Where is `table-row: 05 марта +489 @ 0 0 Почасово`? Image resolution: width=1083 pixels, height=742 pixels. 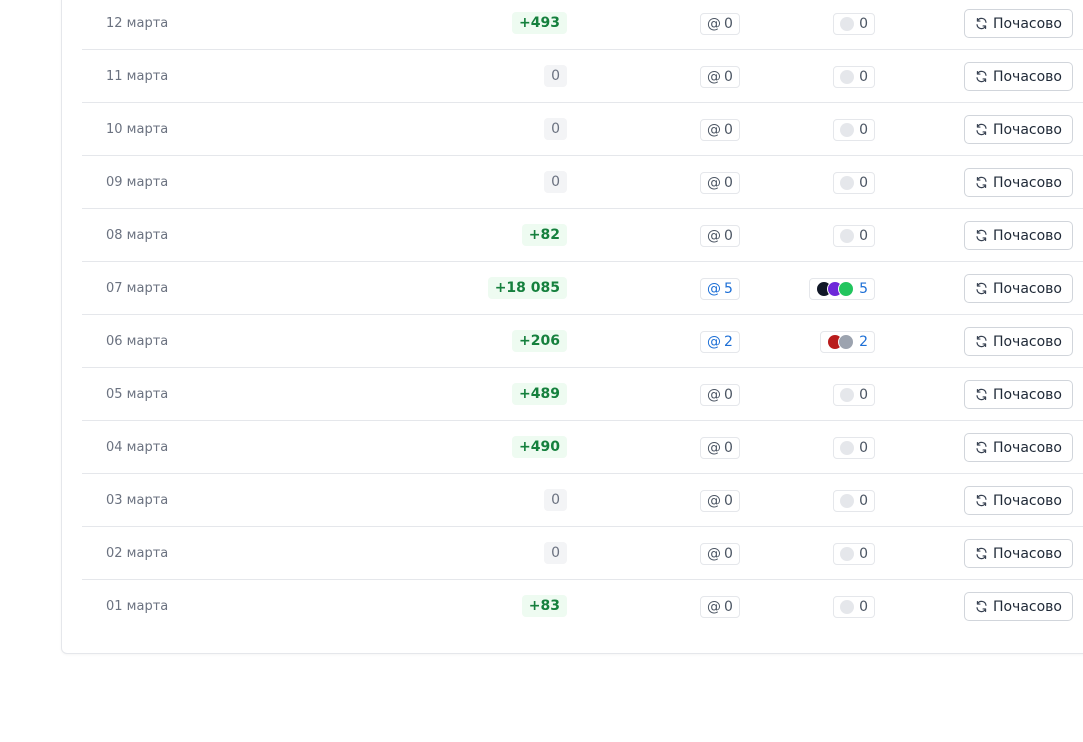
table-row: 05 марта +489 @ 0 0 Почасово is located at coordinates (582, 394).